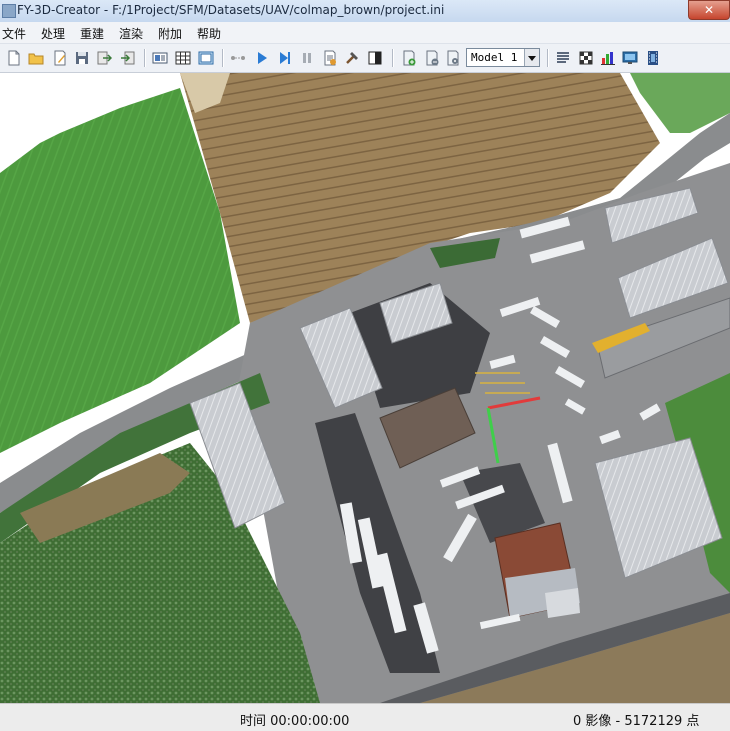 This screenshot has width=730, height=731. Describe the element at coordinates (563, 58) in the screenshot. I see `list-icon` at that location.